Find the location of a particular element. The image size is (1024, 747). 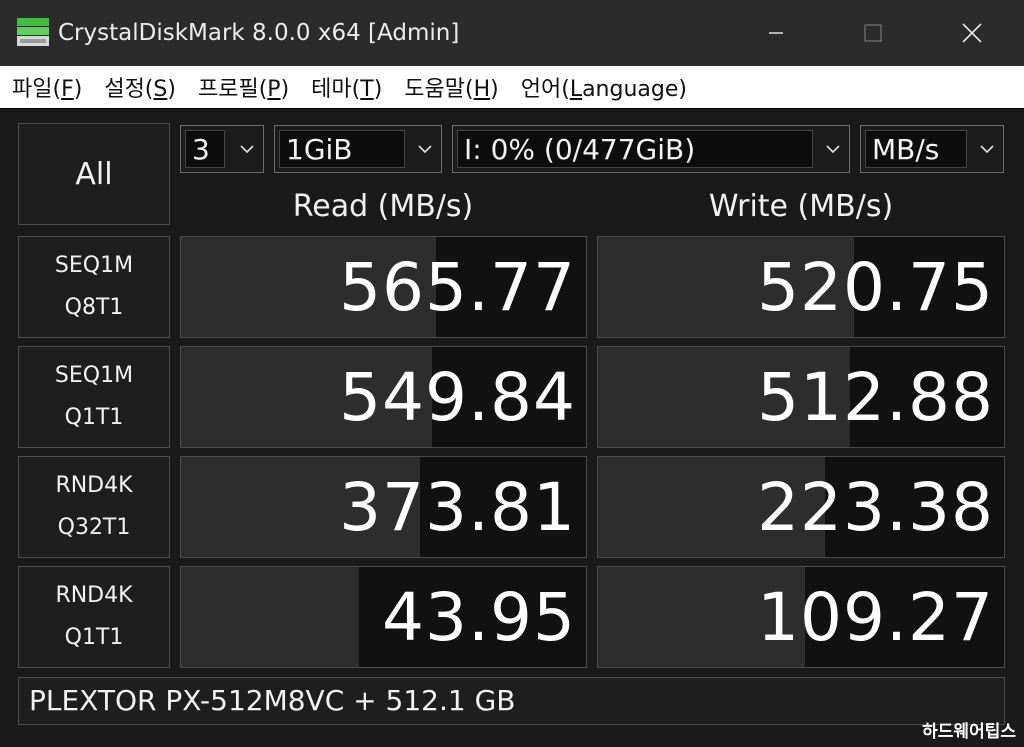

menu-file: 파일(F) is located at coordinates (47, 87).